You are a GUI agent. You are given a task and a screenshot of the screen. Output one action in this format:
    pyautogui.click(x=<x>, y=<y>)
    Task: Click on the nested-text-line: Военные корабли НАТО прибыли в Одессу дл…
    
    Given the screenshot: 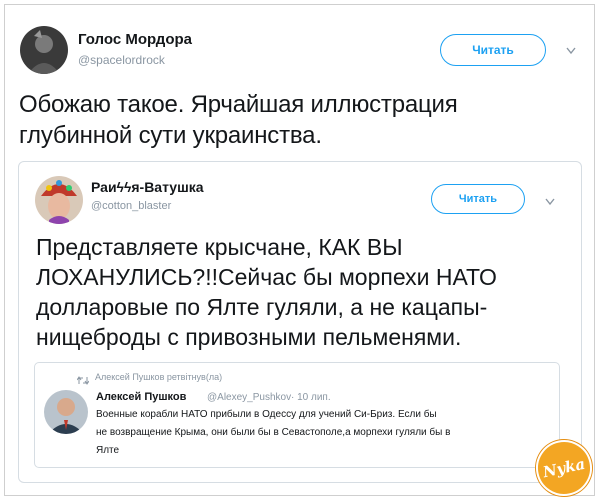 What is the action you would take?
    pyautogui.click(x=266, y=414)
    